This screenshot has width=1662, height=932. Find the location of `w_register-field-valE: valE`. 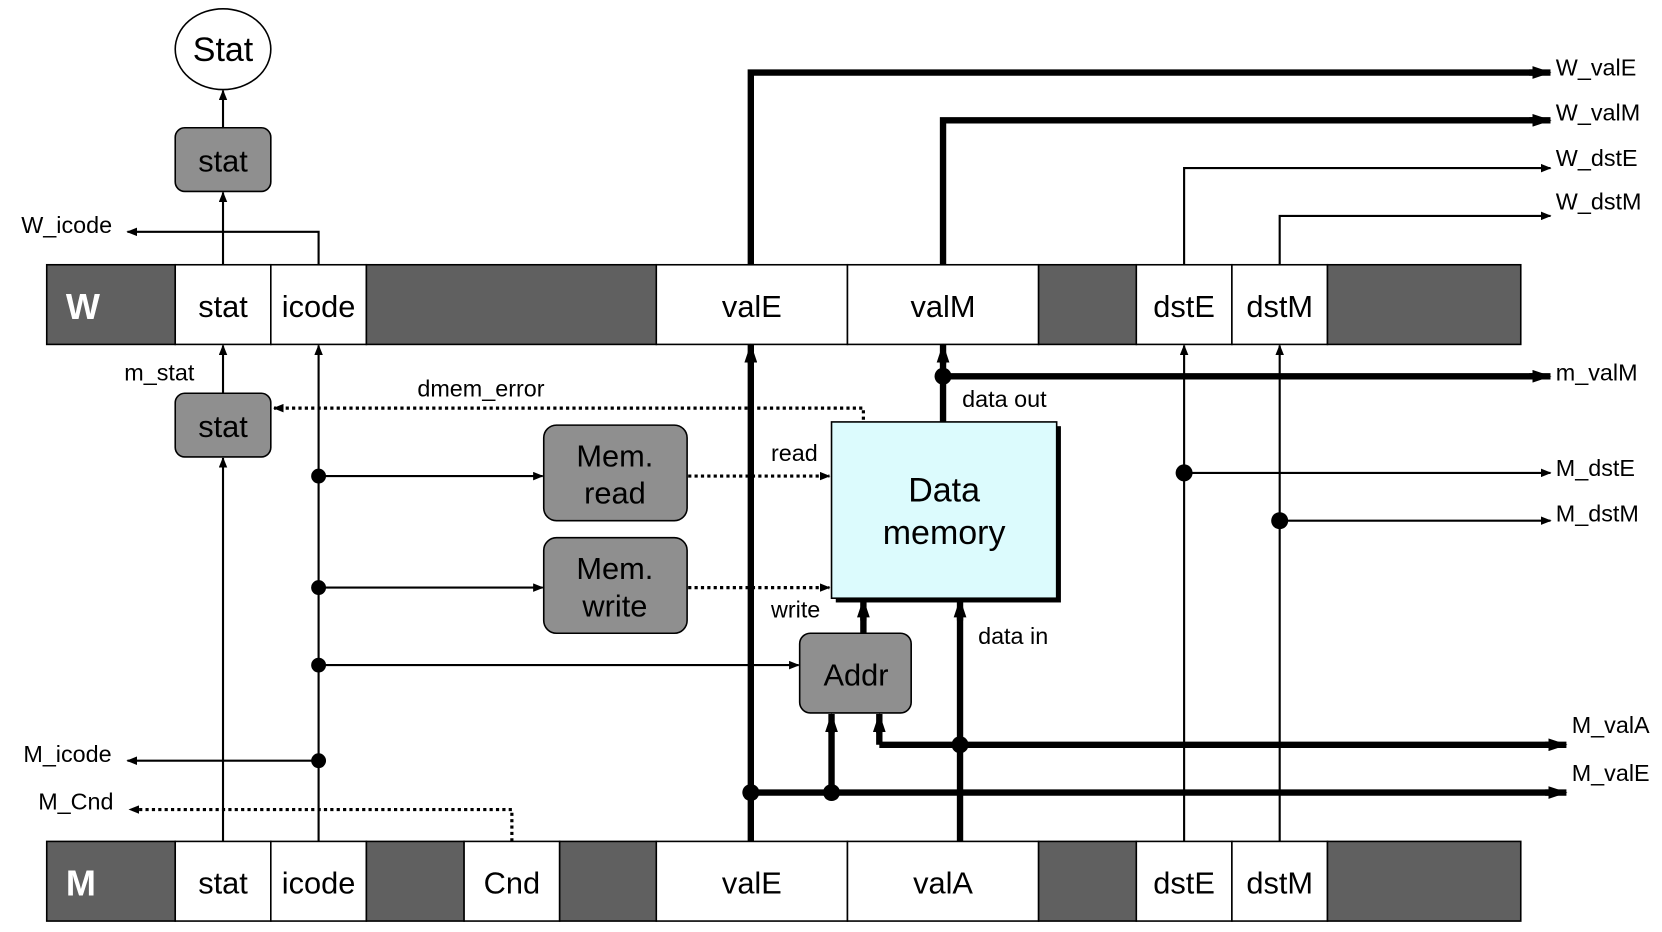

w_register-field-valE: valE is located at coordinates (752, 306).